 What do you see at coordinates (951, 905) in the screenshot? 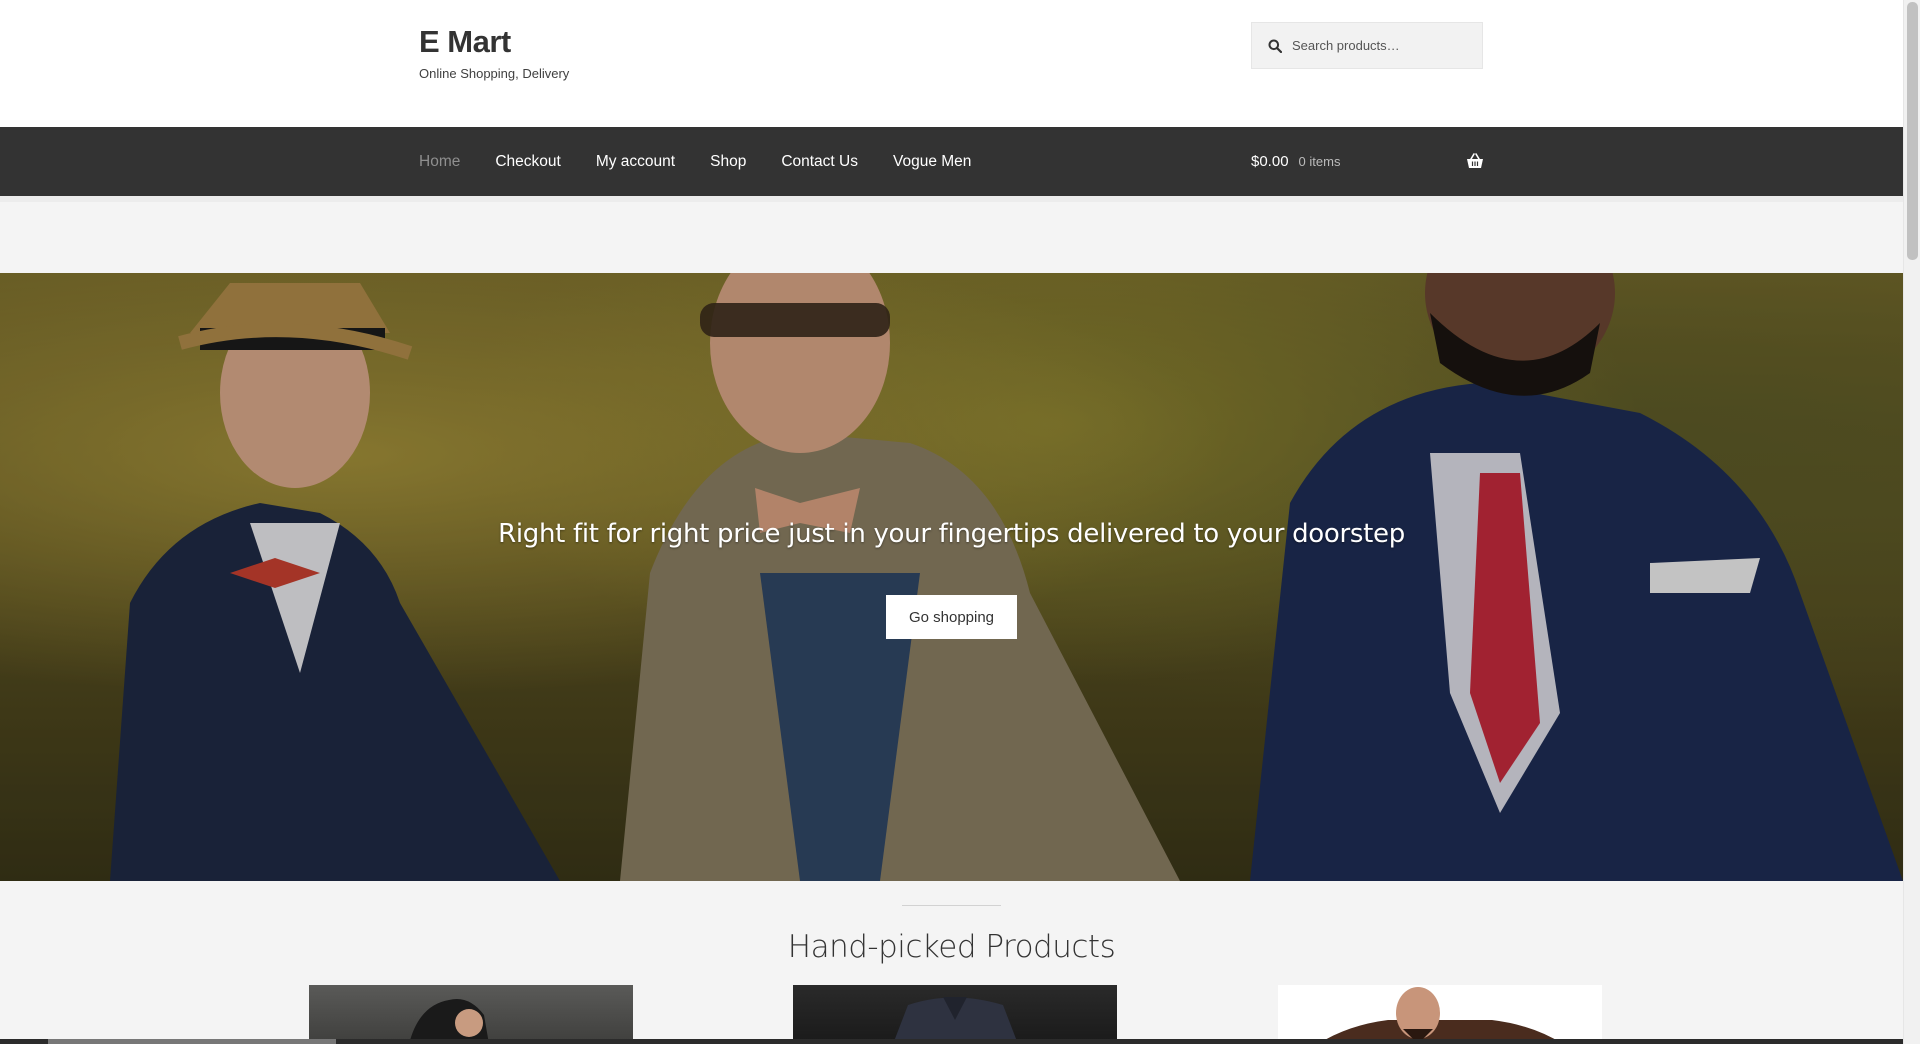
I see `section-divider` at bounding box center [951, 905].